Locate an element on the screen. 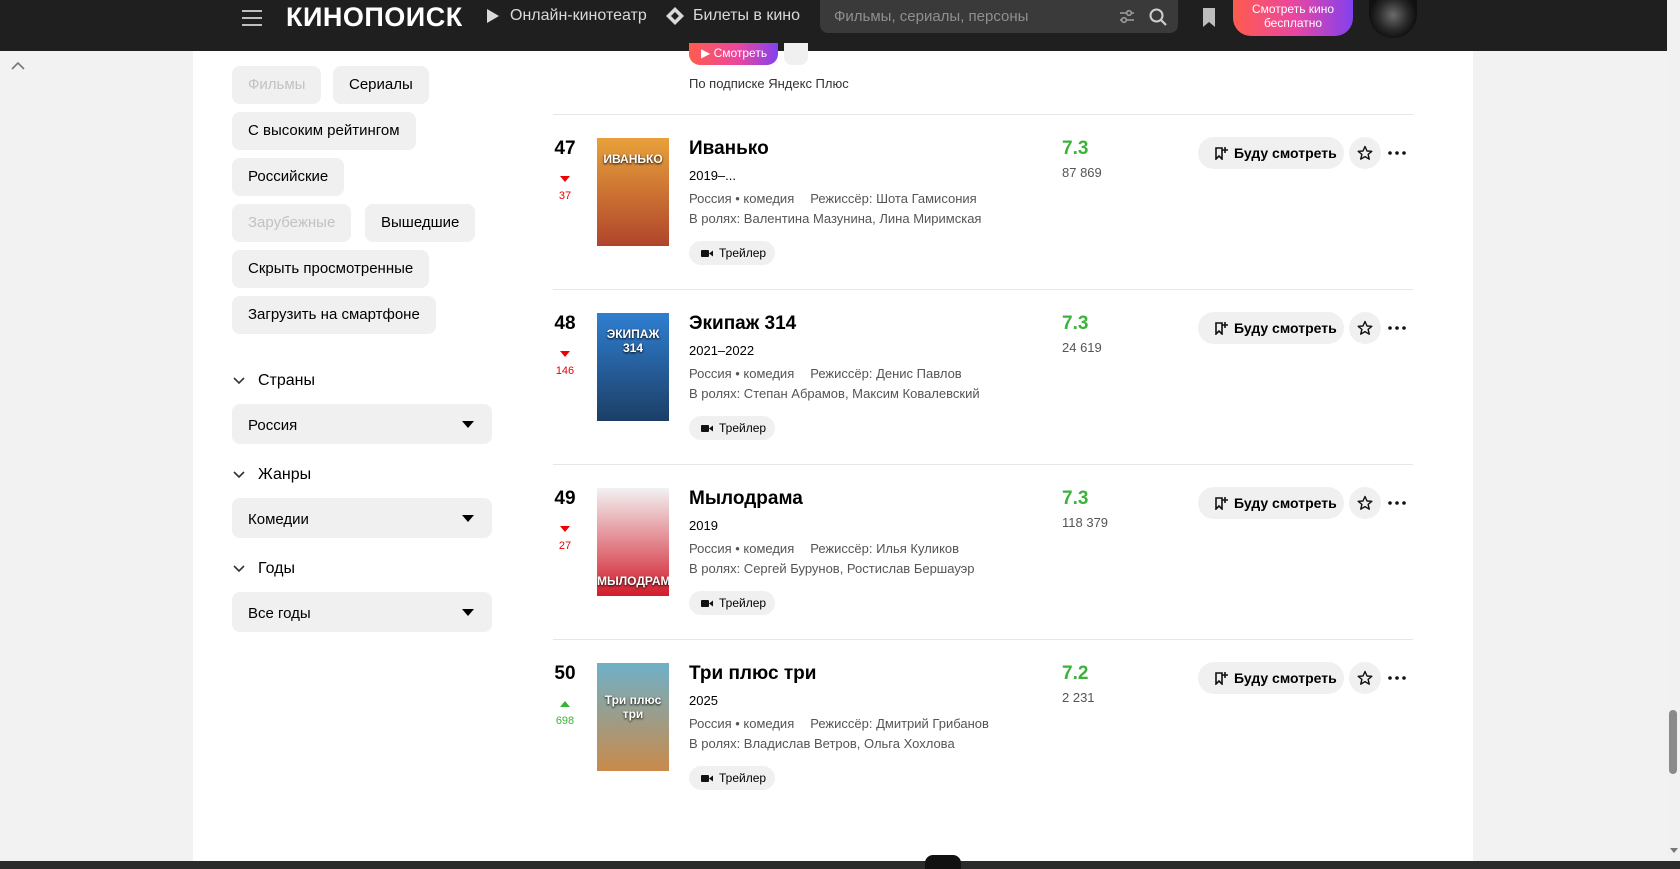 Image resolution: width=1680 pixels, height=869 pixels. nav-cinema-tickets: Билеты в кино is located at coordinates (732, 16).